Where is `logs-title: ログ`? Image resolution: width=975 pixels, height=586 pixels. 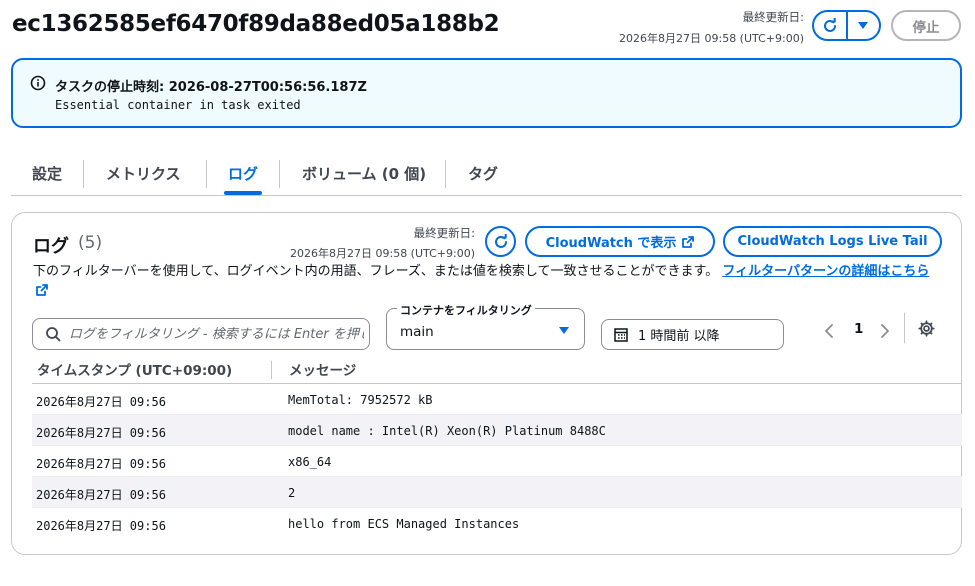
logs-title: ログ is located at coordinates (51, 246).